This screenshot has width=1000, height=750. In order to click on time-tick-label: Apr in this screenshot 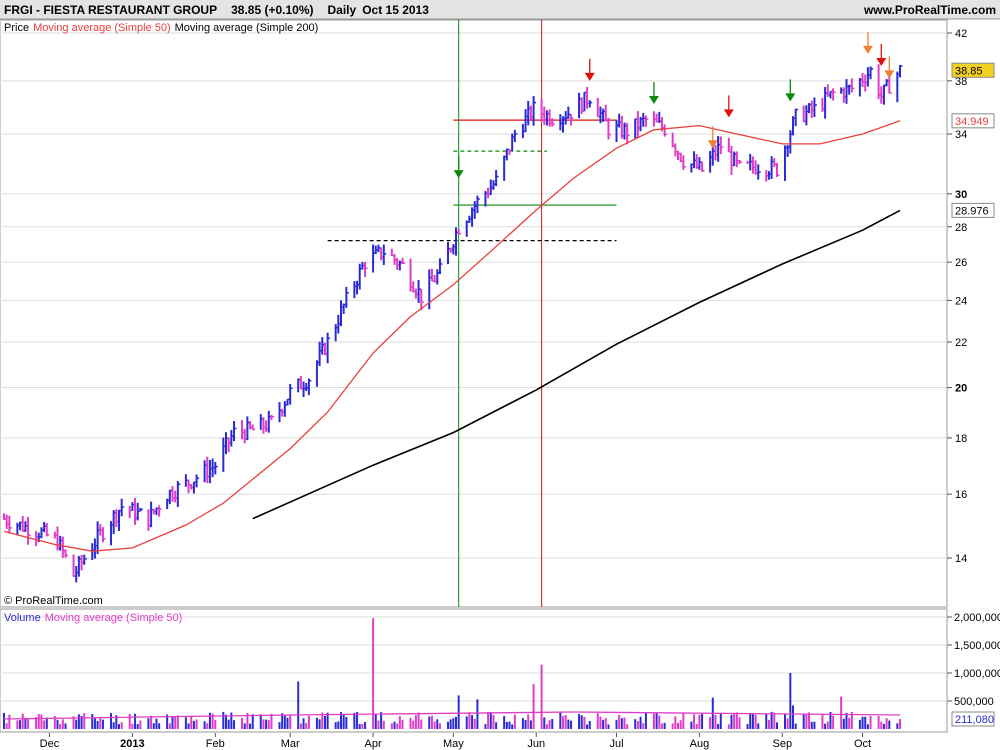, I will do `click(373, 744)`.